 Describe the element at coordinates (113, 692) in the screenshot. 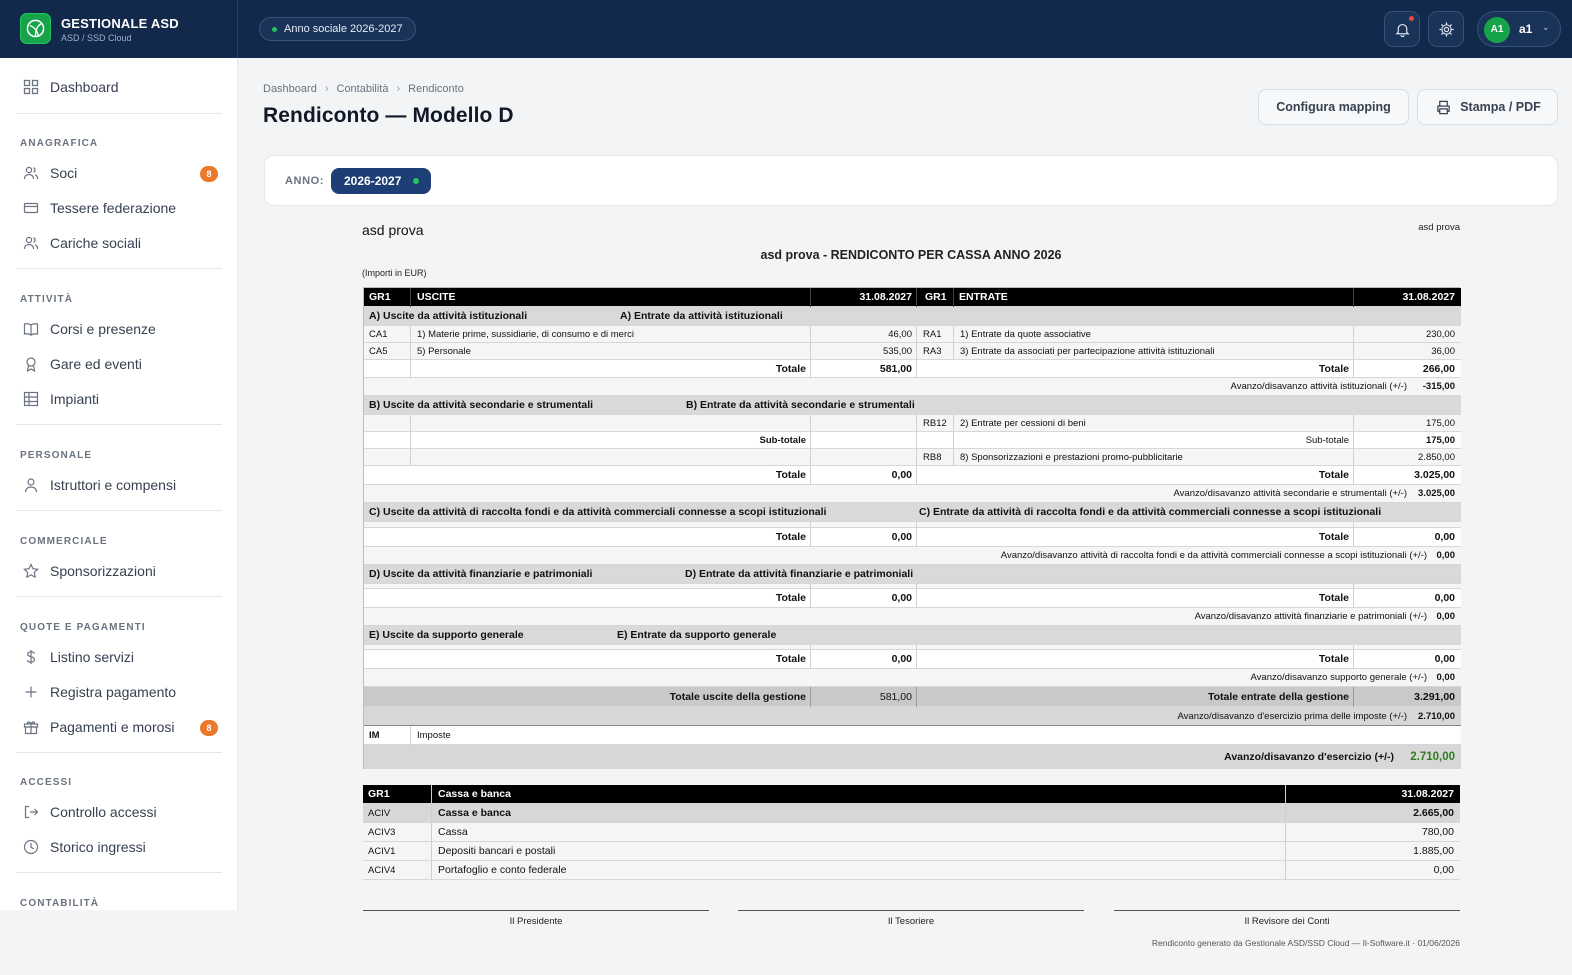

I see `sidebar-item-label: Registra pagamento` at that location.